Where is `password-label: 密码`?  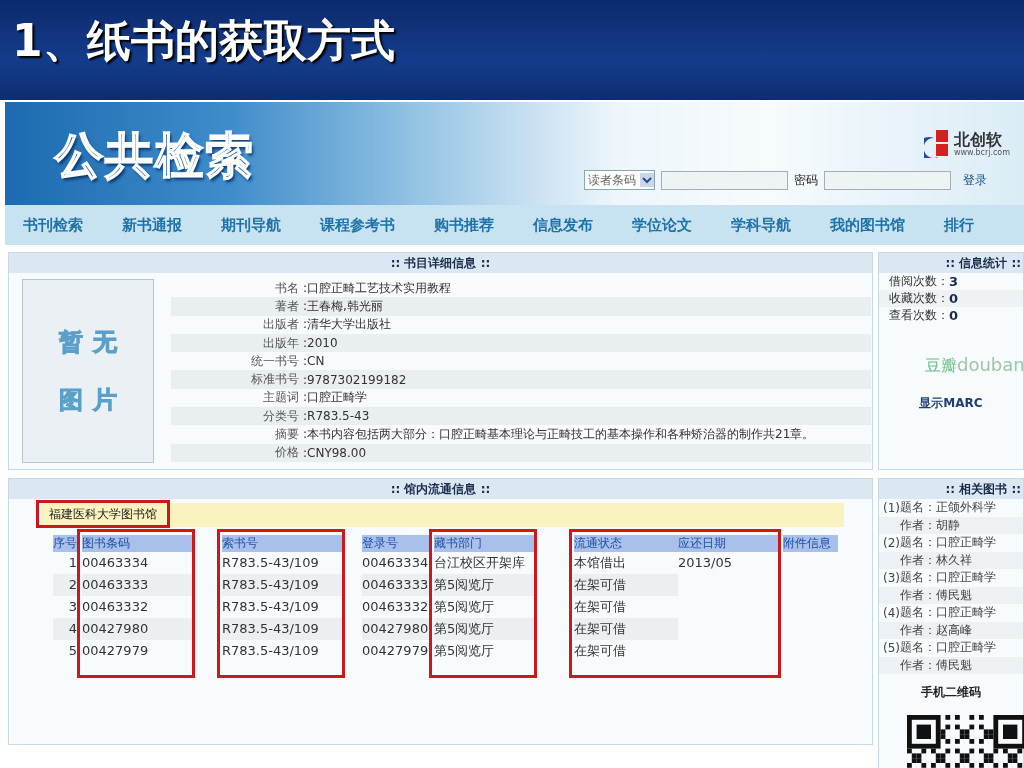 password-label: 密码 is located at coordinates (806, 180).